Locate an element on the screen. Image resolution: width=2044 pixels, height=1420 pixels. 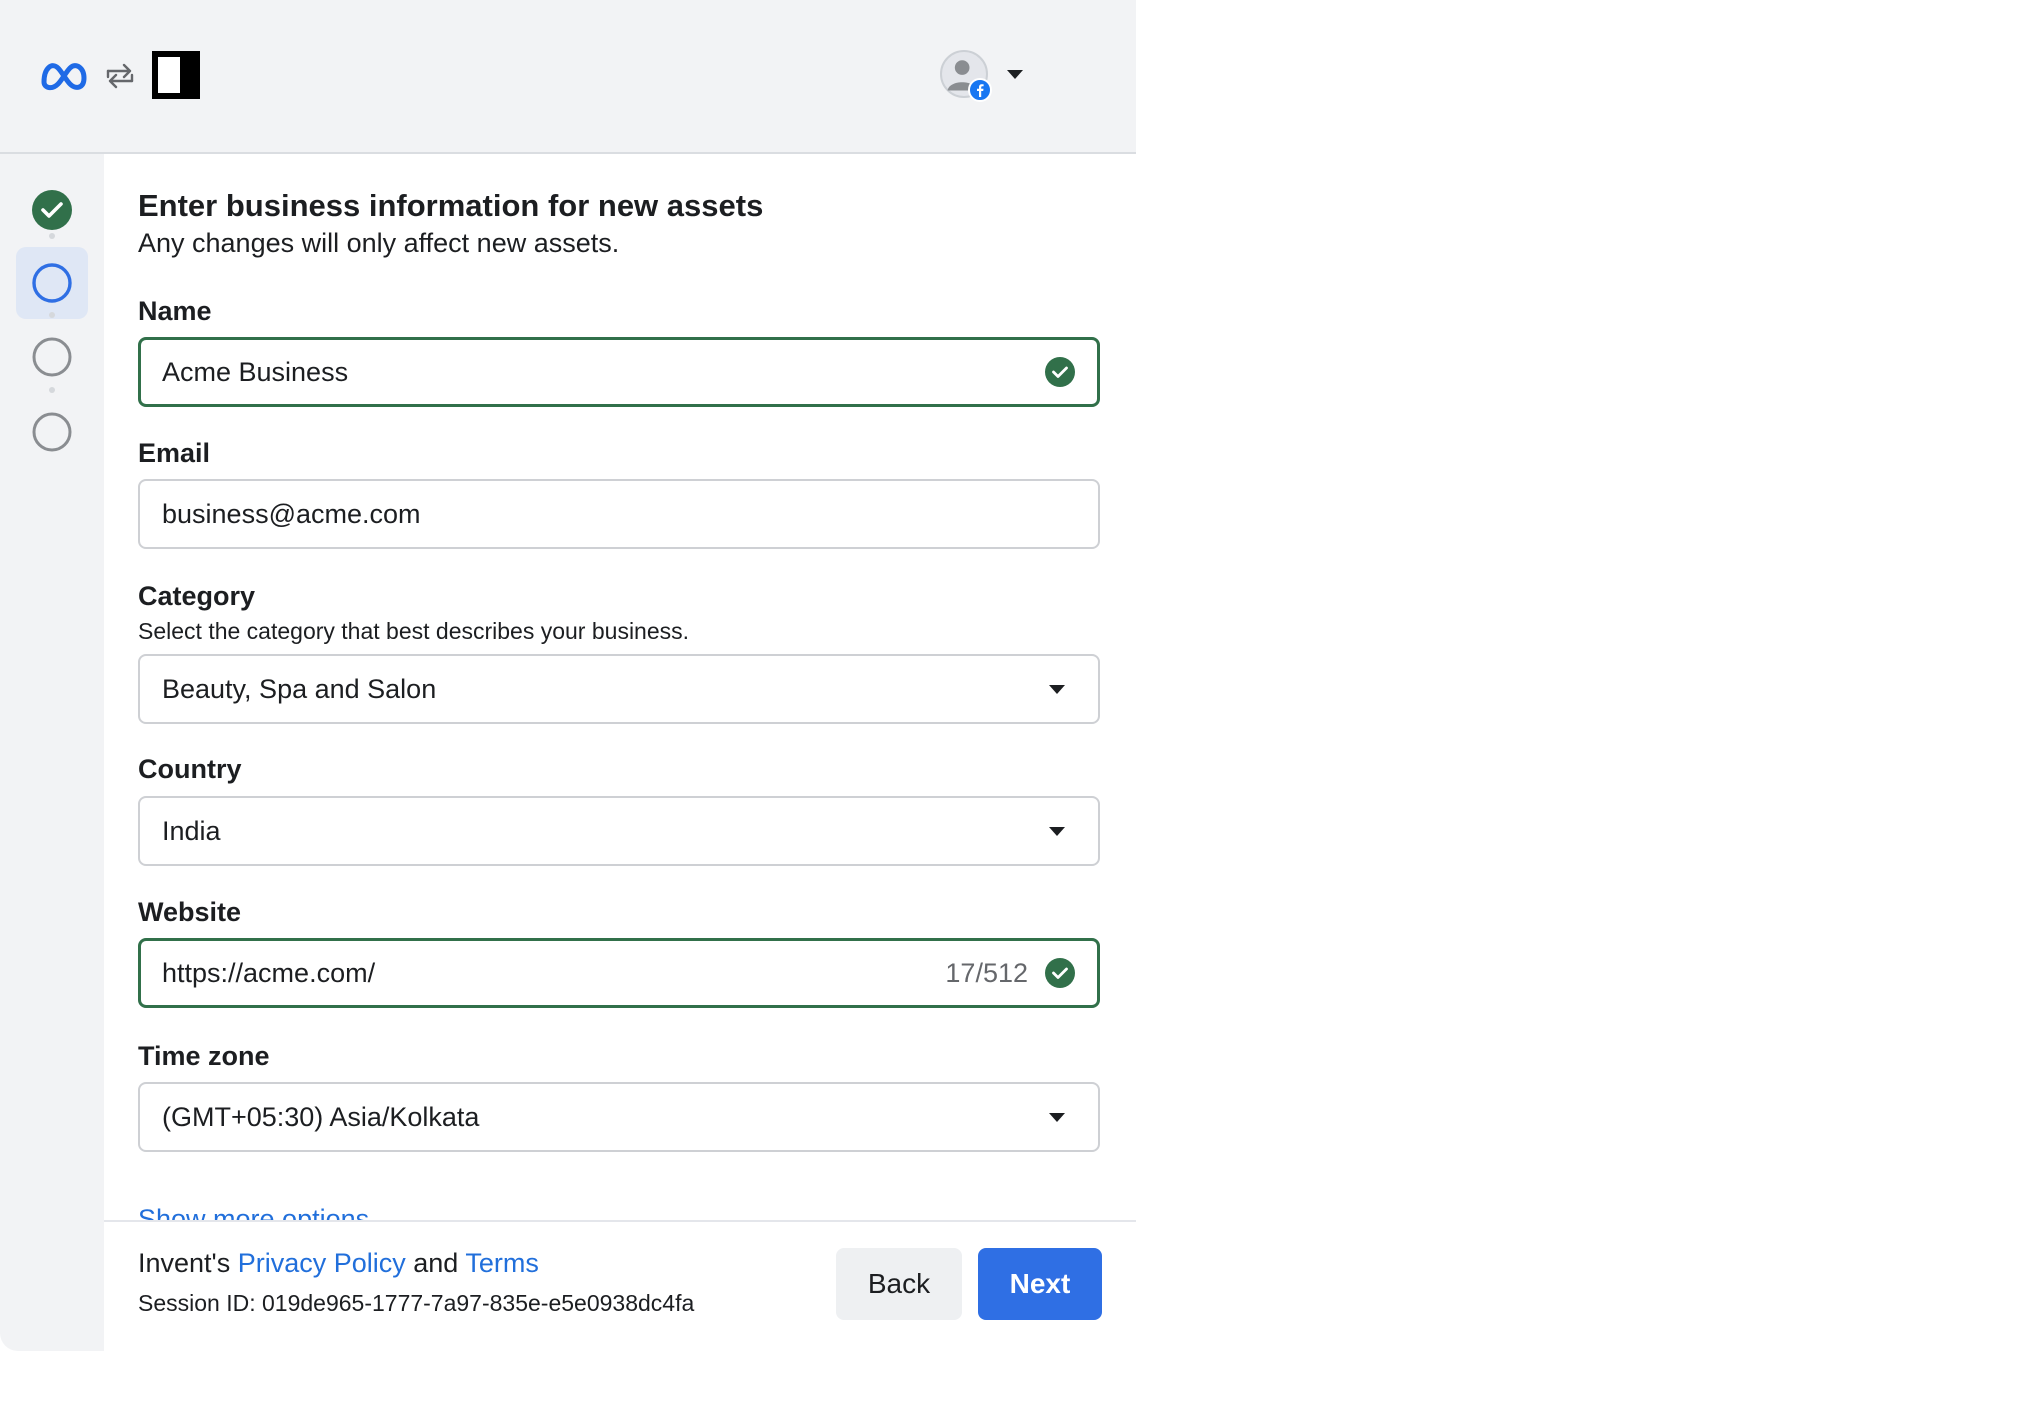
email-field: business@acme.com is located at coordinates (619, 514).